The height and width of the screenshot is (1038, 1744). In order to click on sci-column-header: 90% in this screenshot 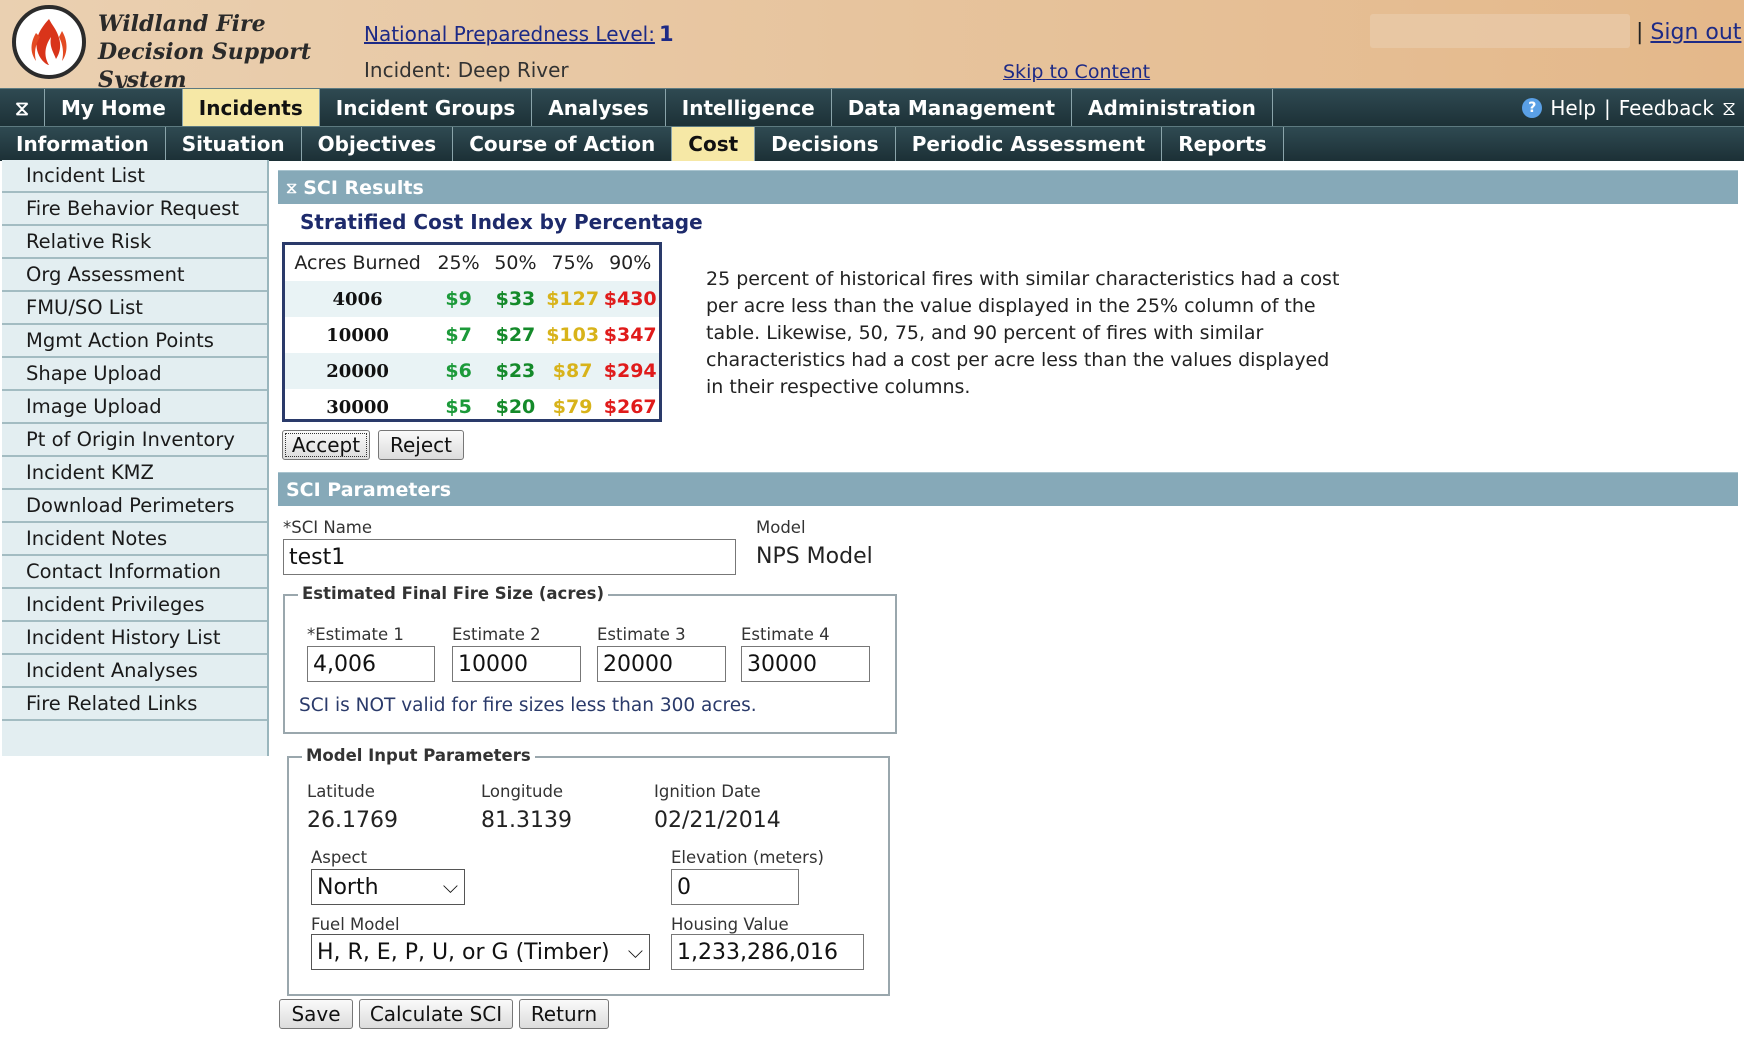, I will do `click(630, 263)`.